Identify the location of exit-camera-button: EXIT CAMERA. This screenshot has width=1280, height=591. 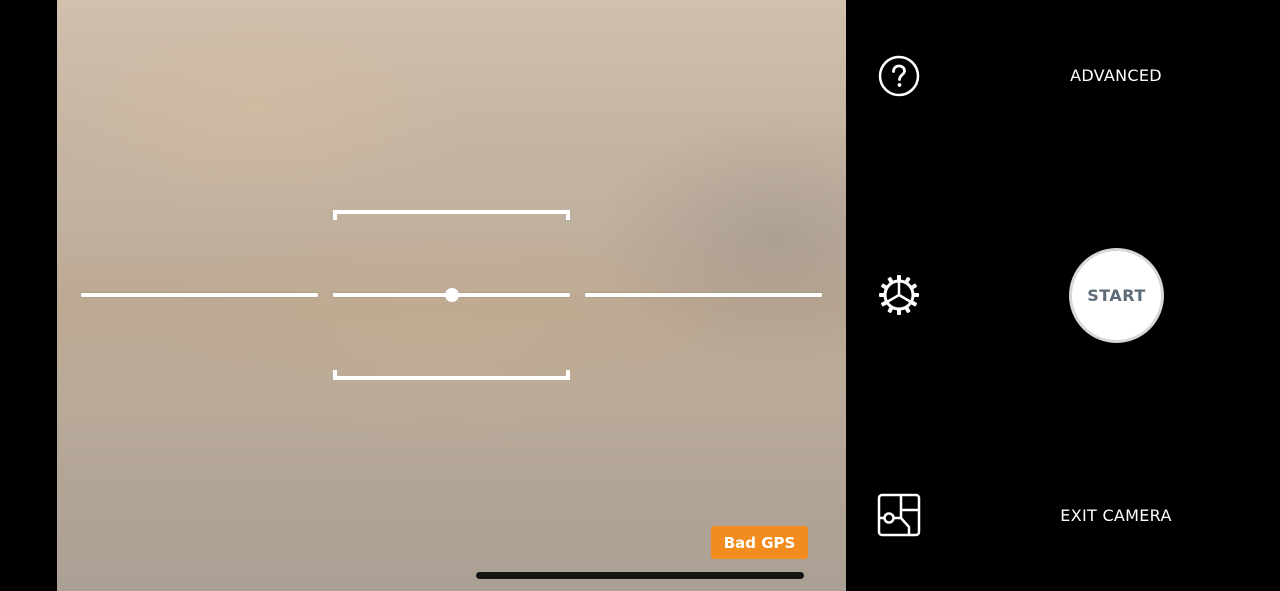
(1116, 515).